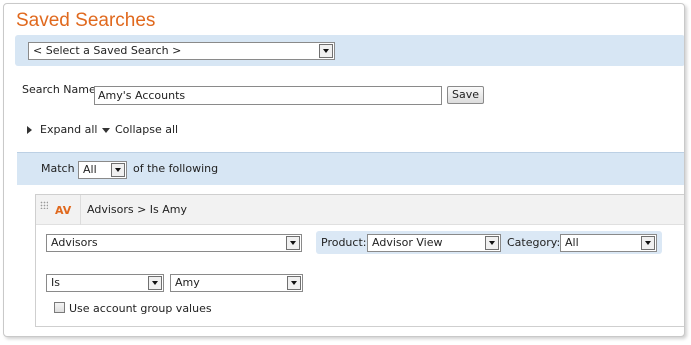 This screenshot has height=345, width=691. Describe the element at coordinates (137, 209) in the screenshot. I see `rule-summary: Advisors > Is Amy` at that location.